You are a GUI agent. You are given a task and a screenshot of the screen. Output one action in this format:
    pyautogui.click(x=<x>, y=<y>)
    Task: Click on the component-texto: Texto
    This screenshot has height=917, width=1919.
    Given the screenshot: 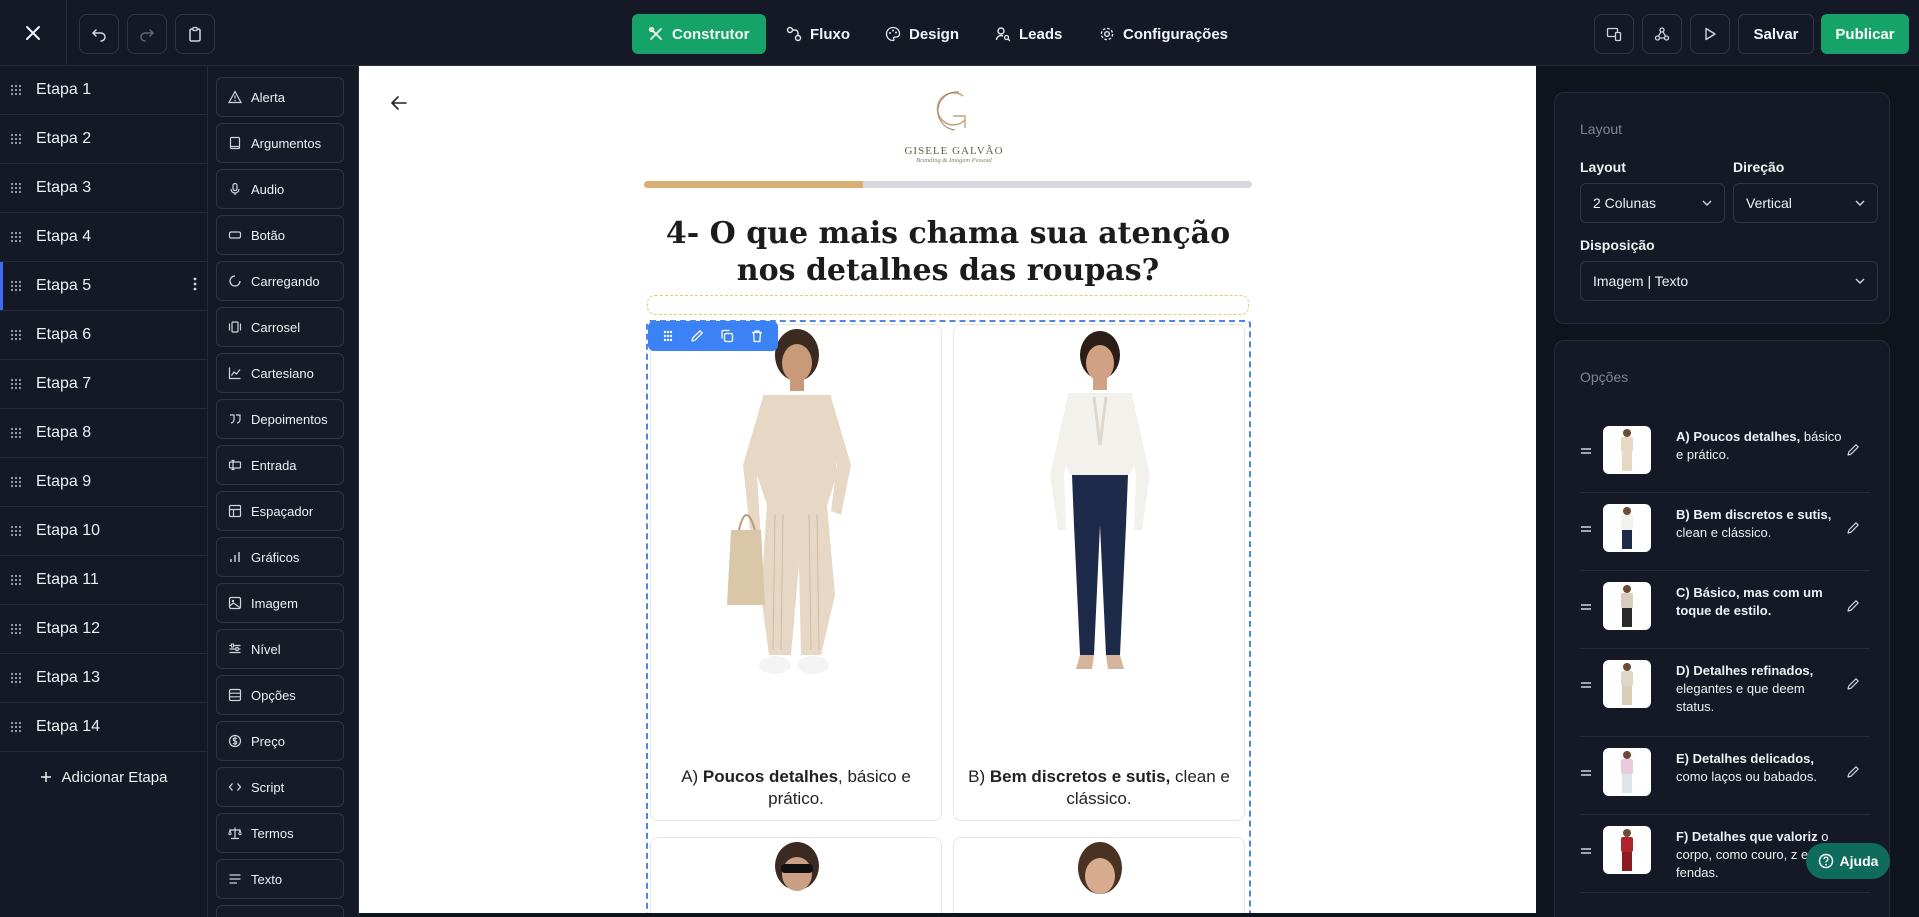 What is the action you would take?
    pyautogui.click(x=280, y=879)
    